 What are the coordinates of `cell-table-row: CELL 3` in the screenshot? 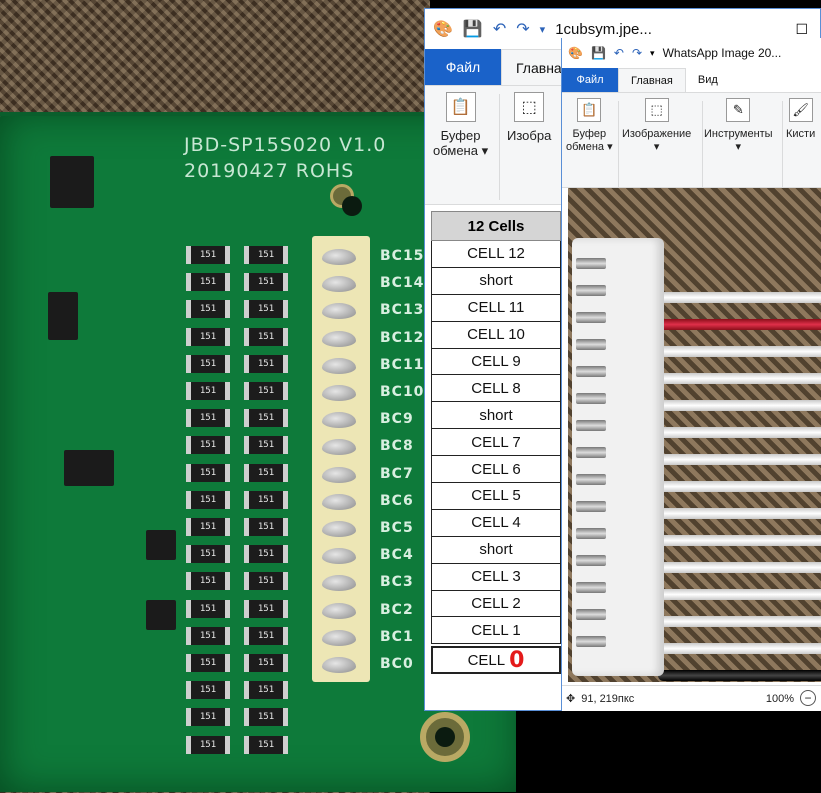 It's located at (496, 577).